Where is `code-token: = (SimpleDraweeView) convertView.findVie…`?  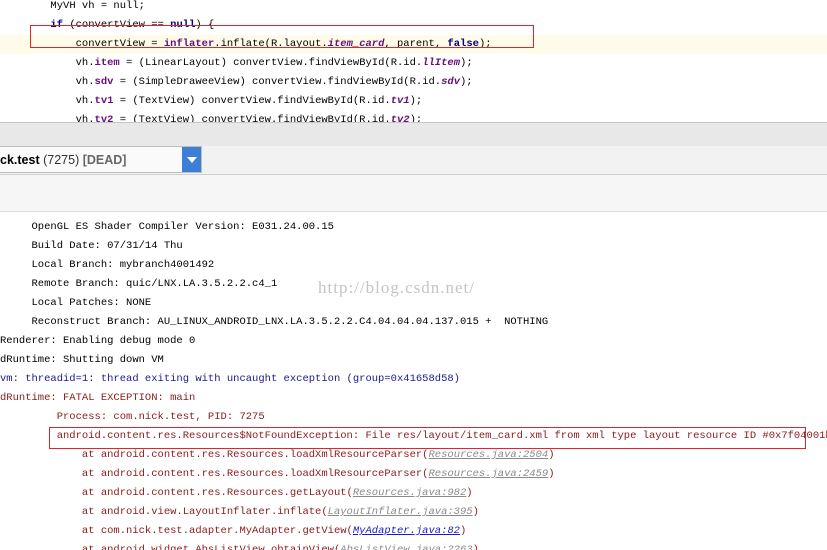 code-token: = (SimpleDraweeView) convertView.findVie… is located at coordinates (277, 82).